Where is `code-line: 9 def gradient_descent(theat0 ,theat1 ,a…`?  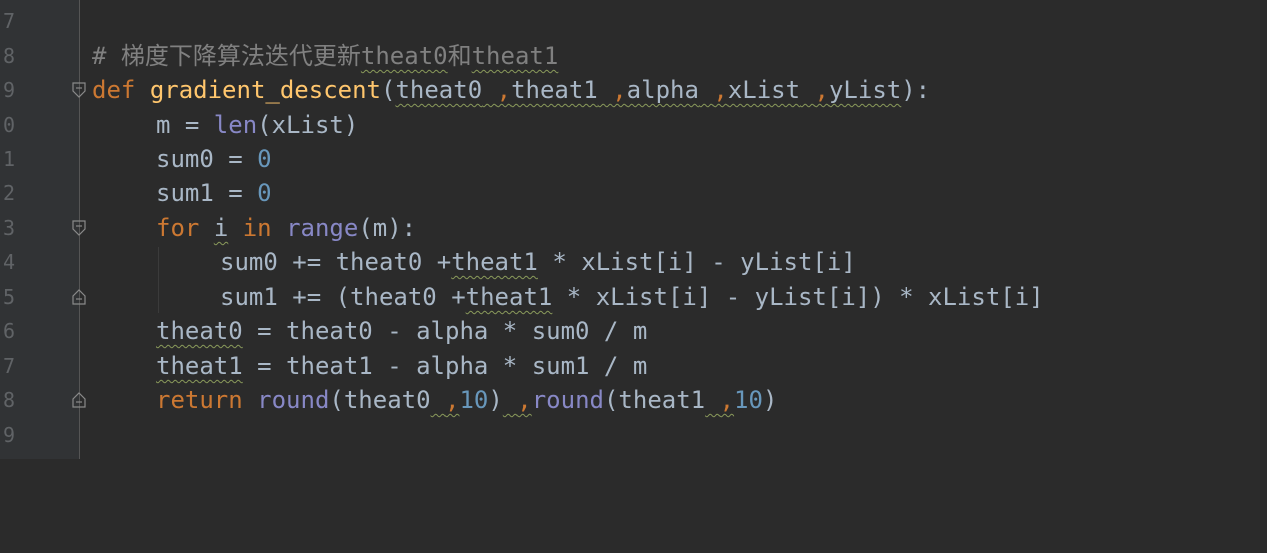
code-line: 9 def gradient_descent(theat0 ,theat1 ,a… is located at coordinates (633, 90).